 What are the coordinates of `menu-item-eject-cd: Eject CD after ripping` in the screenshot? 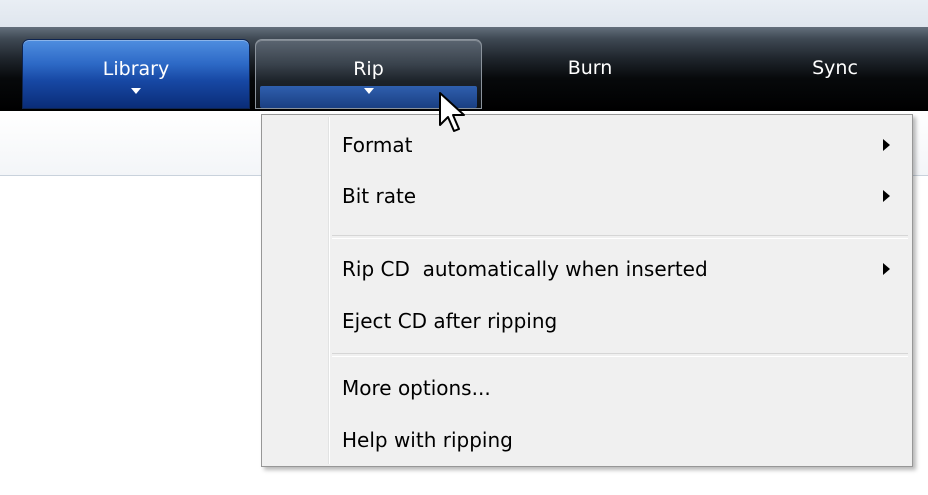 It's located at (587, 321).